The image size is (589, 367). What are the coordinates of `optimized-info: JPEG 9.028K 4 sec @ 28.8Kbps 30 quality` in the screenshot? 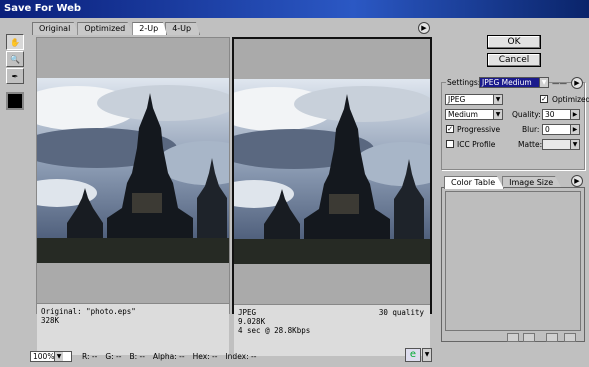 It's located at (332, 330).